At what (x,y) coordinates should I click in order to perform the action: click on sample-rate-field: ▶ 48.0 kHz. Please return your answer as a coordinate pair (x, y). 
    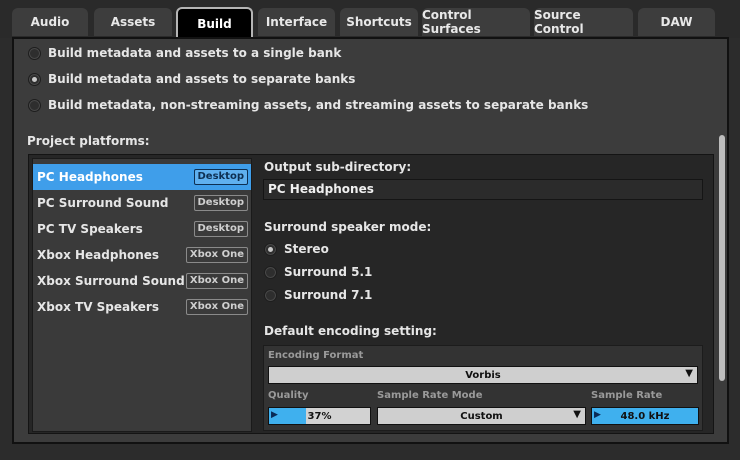
    Looking at the image, I should click on (645, 416).